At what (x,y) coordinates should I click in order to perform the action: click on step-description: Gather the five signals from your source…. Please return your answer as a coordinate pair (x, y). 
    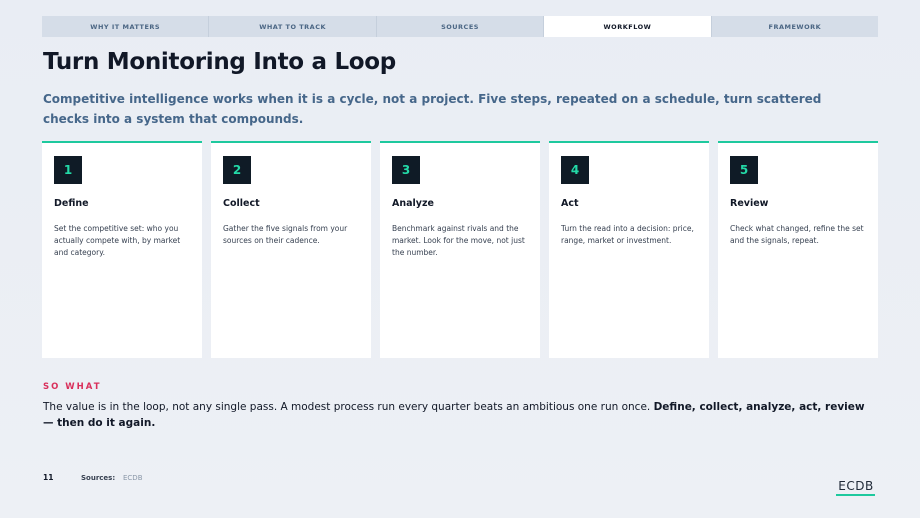
    Looking at the image, I should click on (285, 234).